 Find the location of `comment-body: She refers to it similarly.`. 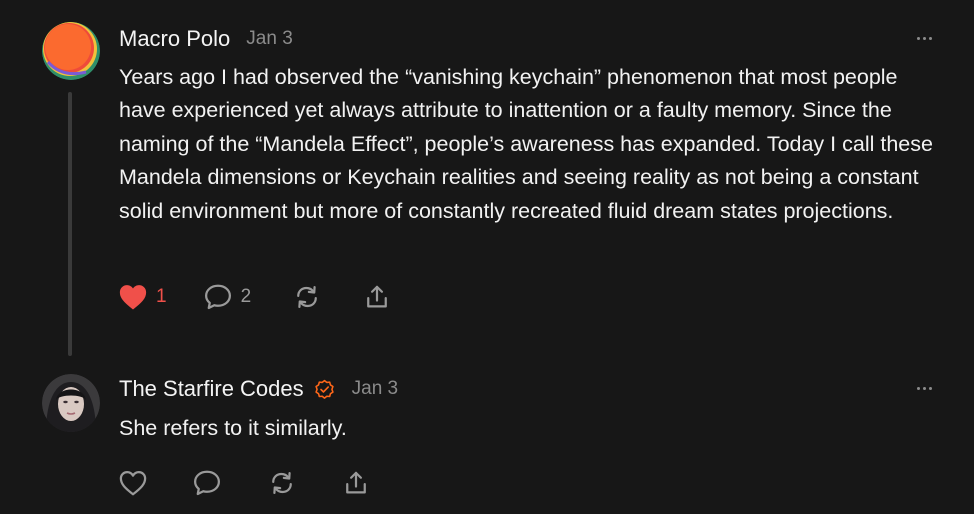

comment-body: She refers to it similarly. is located at coordinates (233, 428).